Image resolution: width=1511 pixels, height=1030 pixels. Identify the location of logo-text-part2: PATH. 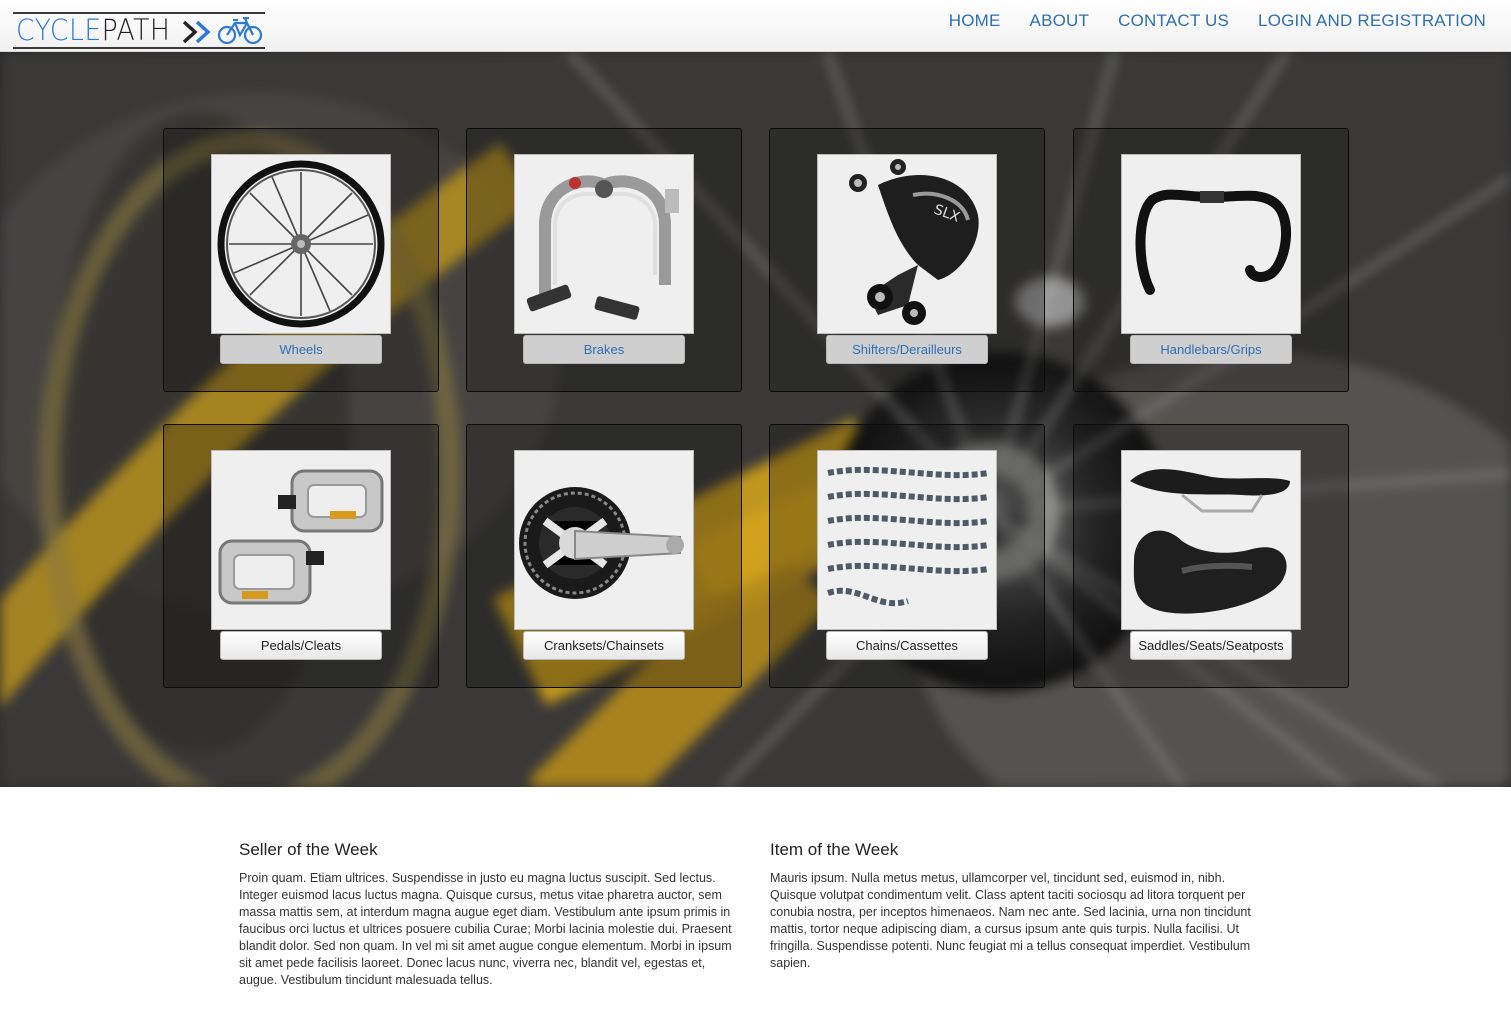
(136, 30).